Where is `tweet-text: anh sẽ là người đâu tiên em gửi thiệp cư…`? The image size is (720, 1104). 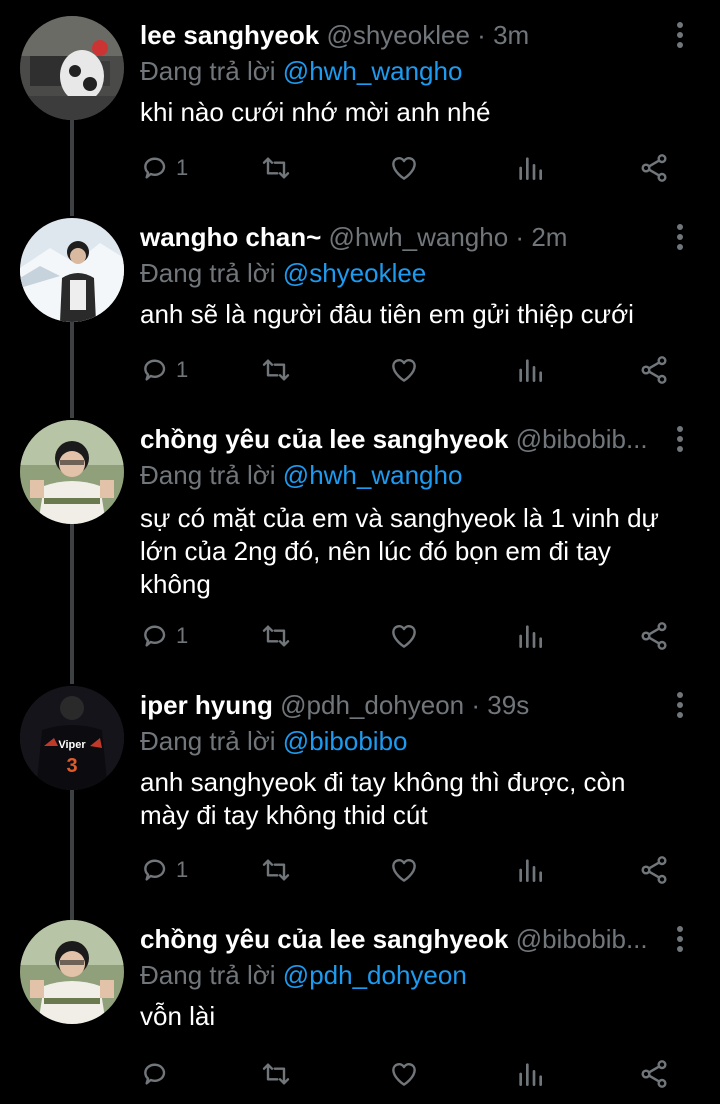
tweet-text: anh sẽ là người đâu tiên em gửi thiệp cư… is located at coordinates (387, 314).